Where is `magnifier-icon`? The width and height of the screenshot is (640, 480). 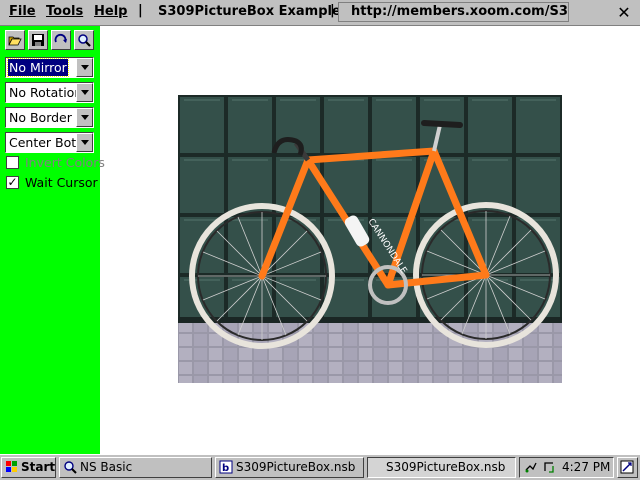
magnifier-icon is located at coordinates (84, 40).